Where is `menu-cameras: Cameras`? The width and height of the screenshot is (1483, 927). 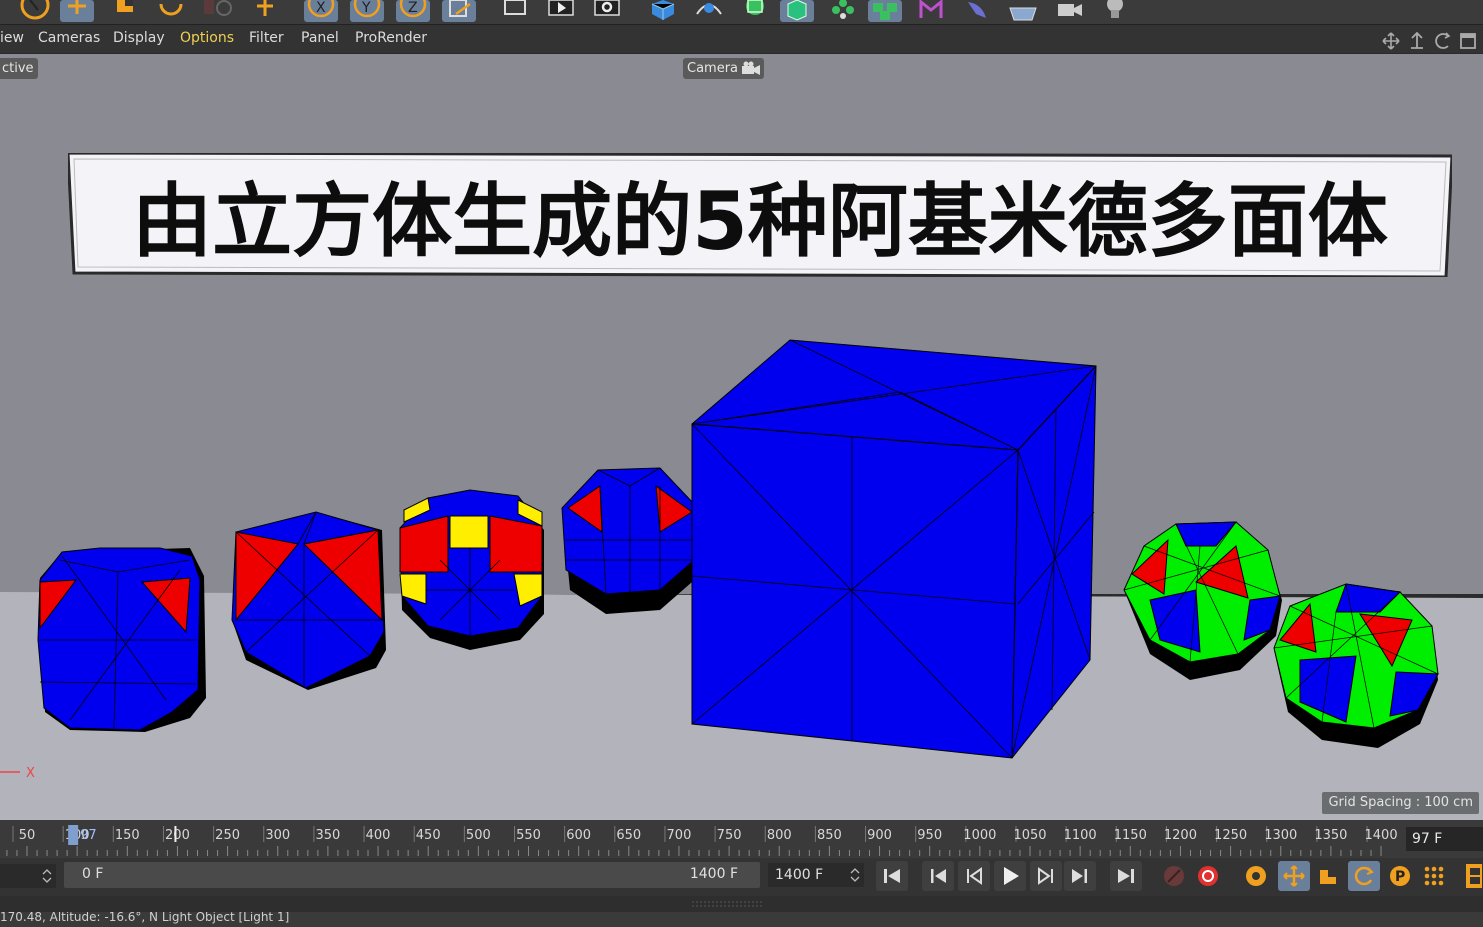 menu-cameras: Cameras is located at coordinates (69, 38).